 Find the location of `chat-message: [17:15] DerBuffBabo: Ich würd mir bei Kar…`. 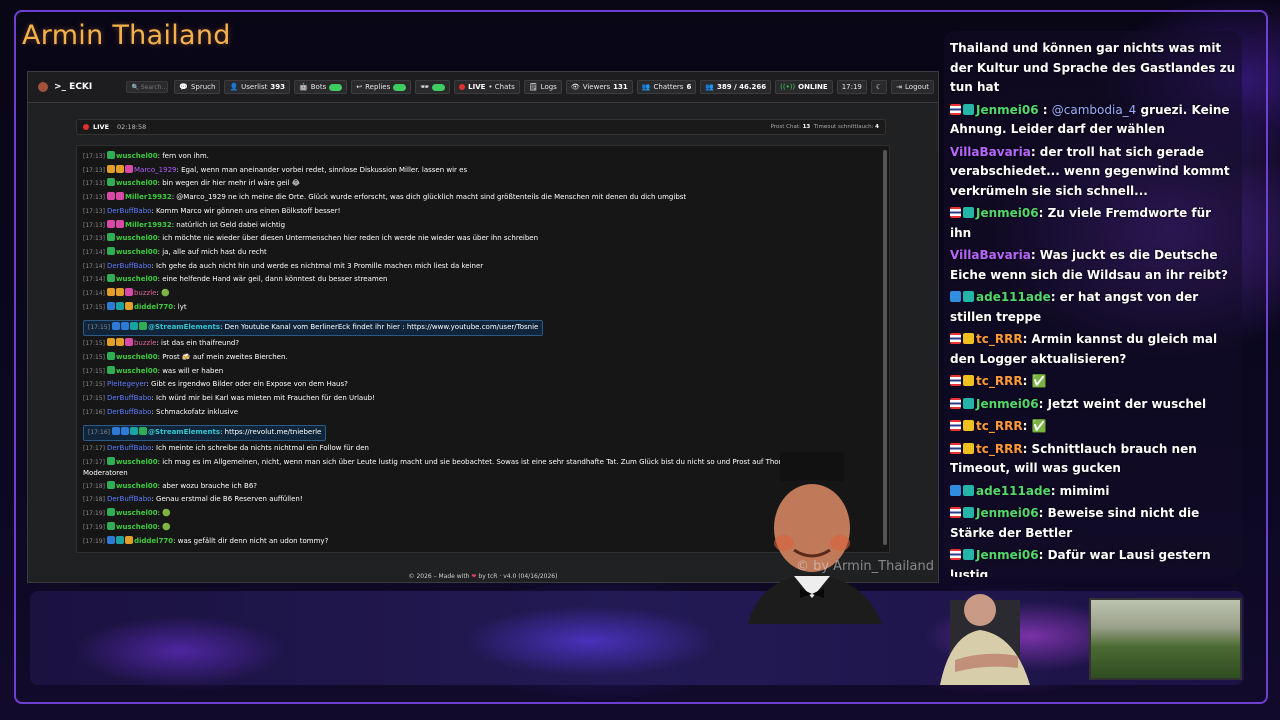

chat-message: [17:15] DerBuffBabo: Ich würd mir bei Kar… is located at coordinates (483, 399).